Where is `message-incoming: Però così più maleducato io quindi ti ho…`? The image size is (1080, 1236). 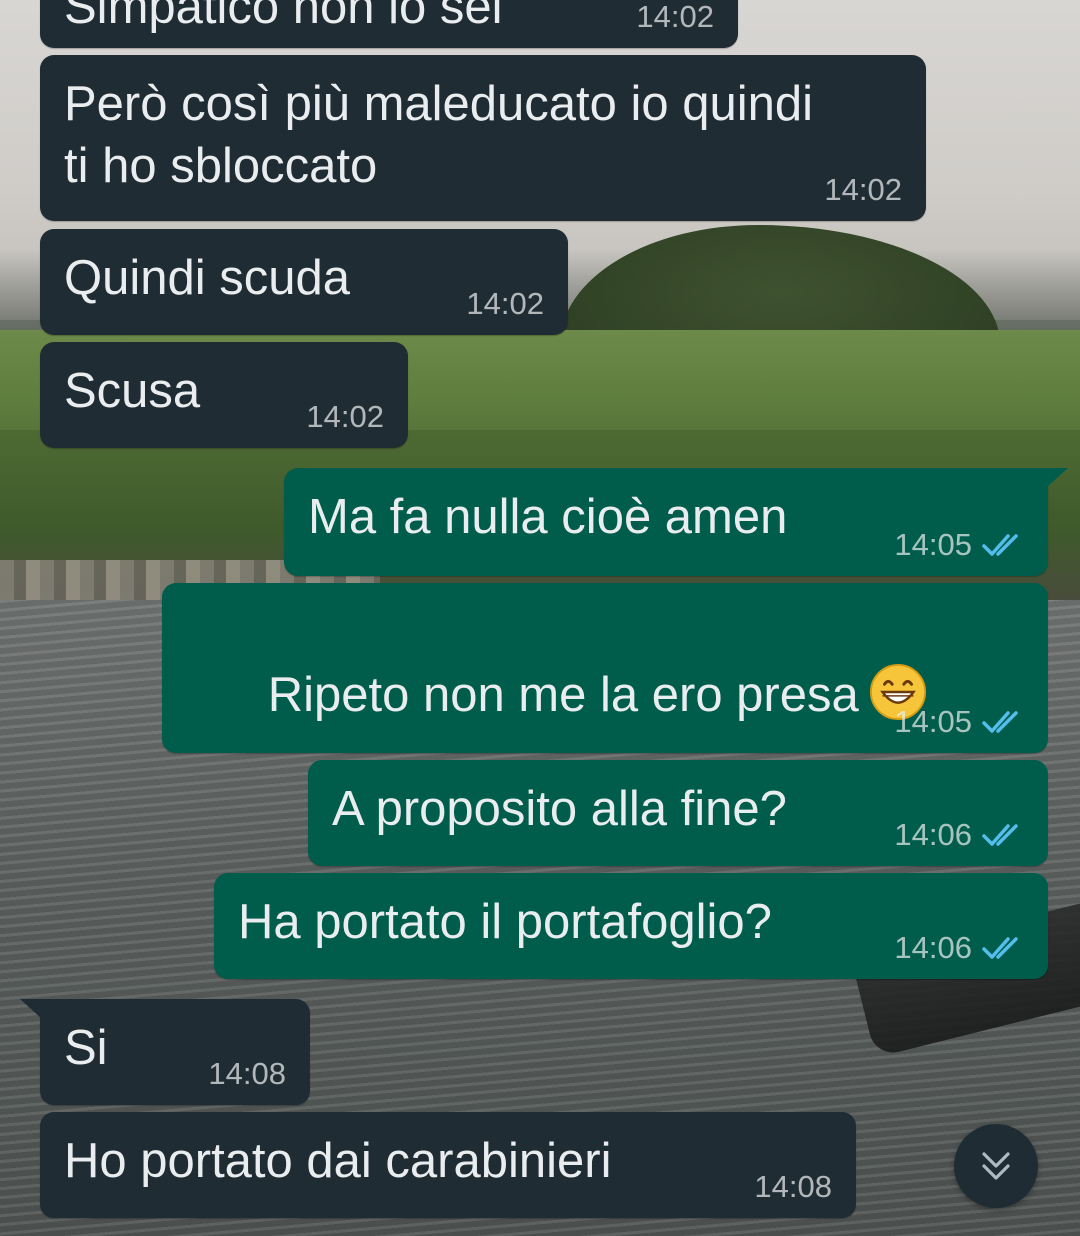
message-incoming: Però così più maleducato io quindi ti ho… is located at coordinates (483, 138).